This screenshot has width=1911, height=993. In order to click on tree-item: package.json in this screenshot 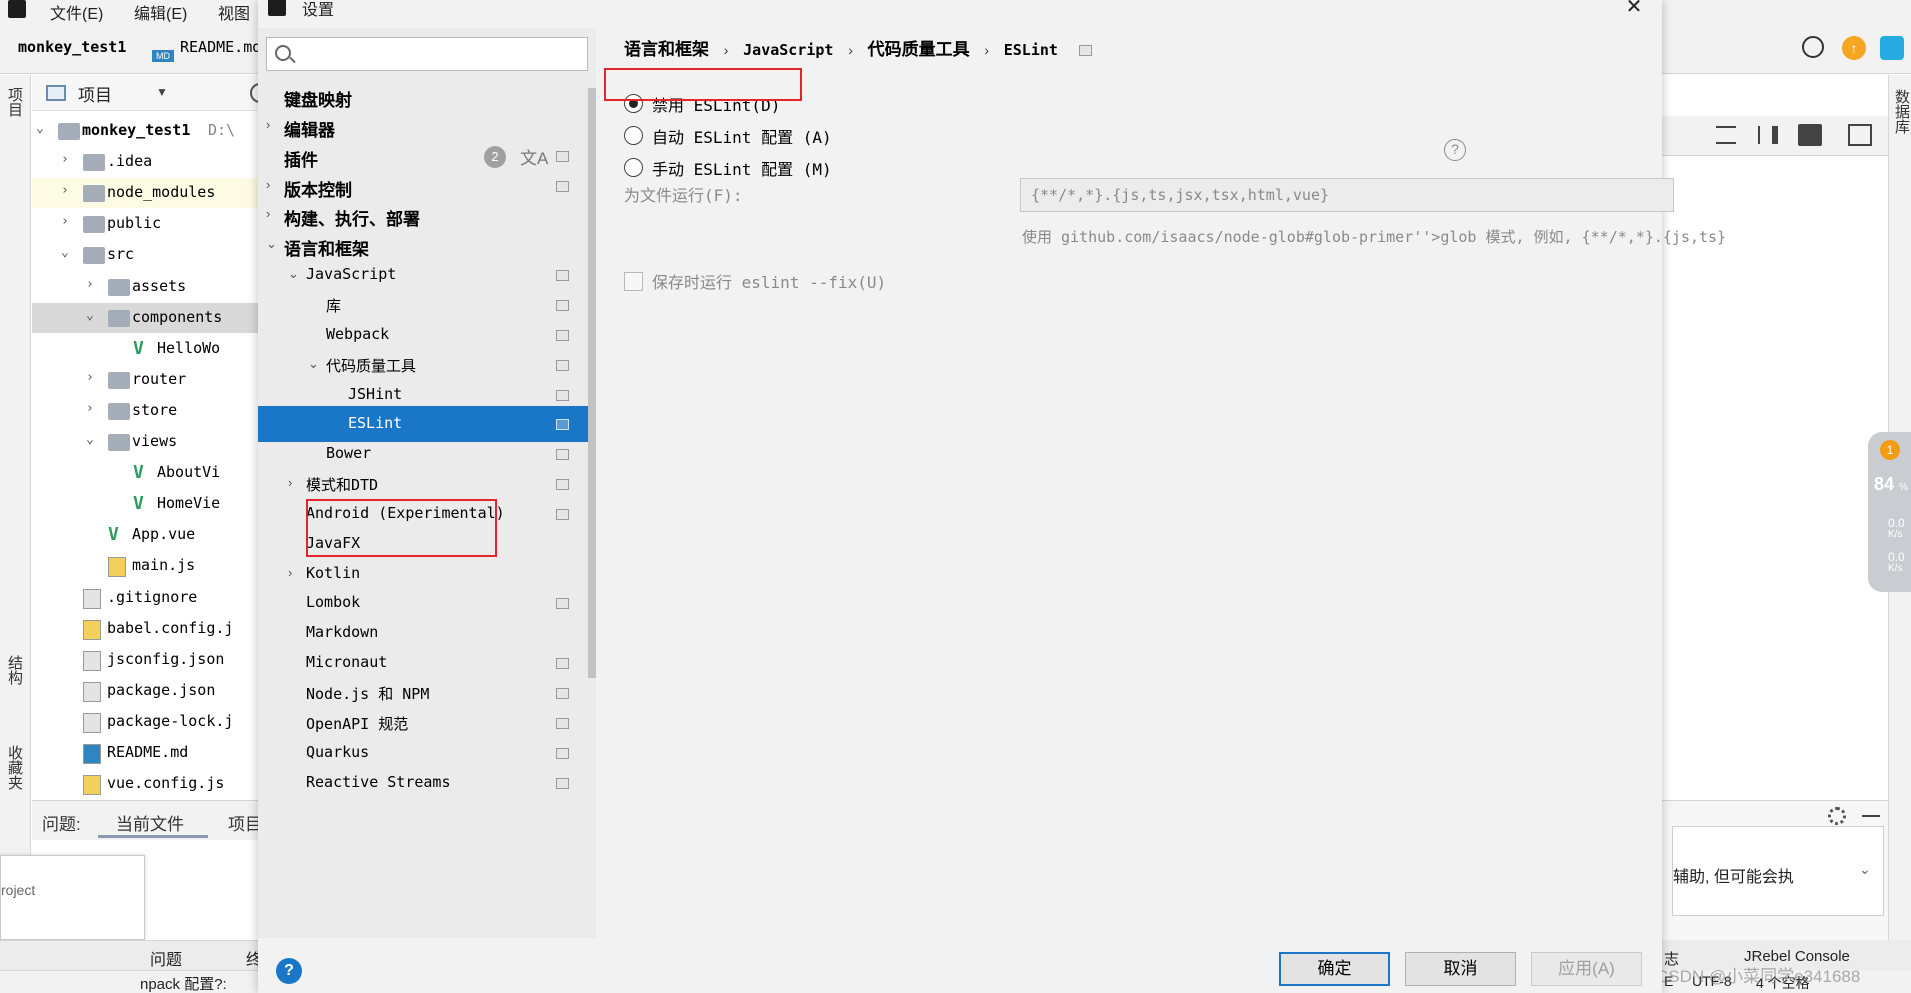, I will do `click(145, 691)`.